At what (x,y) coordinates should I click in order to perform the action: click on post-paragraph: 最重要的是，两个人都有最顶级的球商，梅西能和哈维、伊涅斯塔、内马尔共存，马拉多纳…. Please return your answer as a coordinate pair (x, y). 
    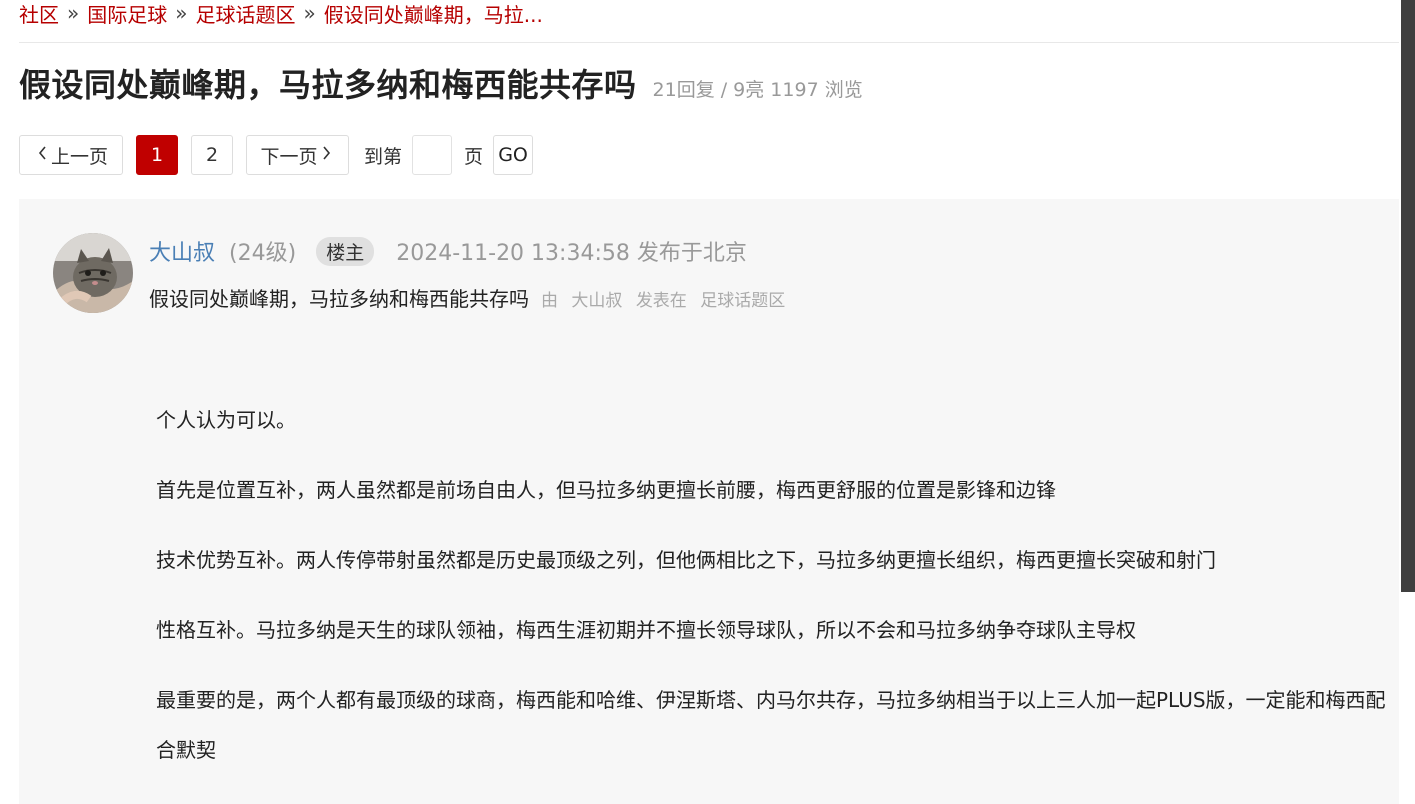
    Looking at the image, I should click on (771, 725).